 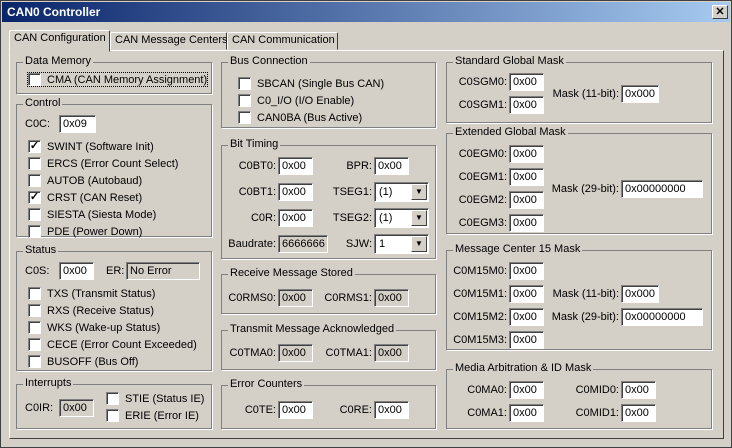 I want to click on c0mid0-input: 0x00, so click(x=638, y=390).